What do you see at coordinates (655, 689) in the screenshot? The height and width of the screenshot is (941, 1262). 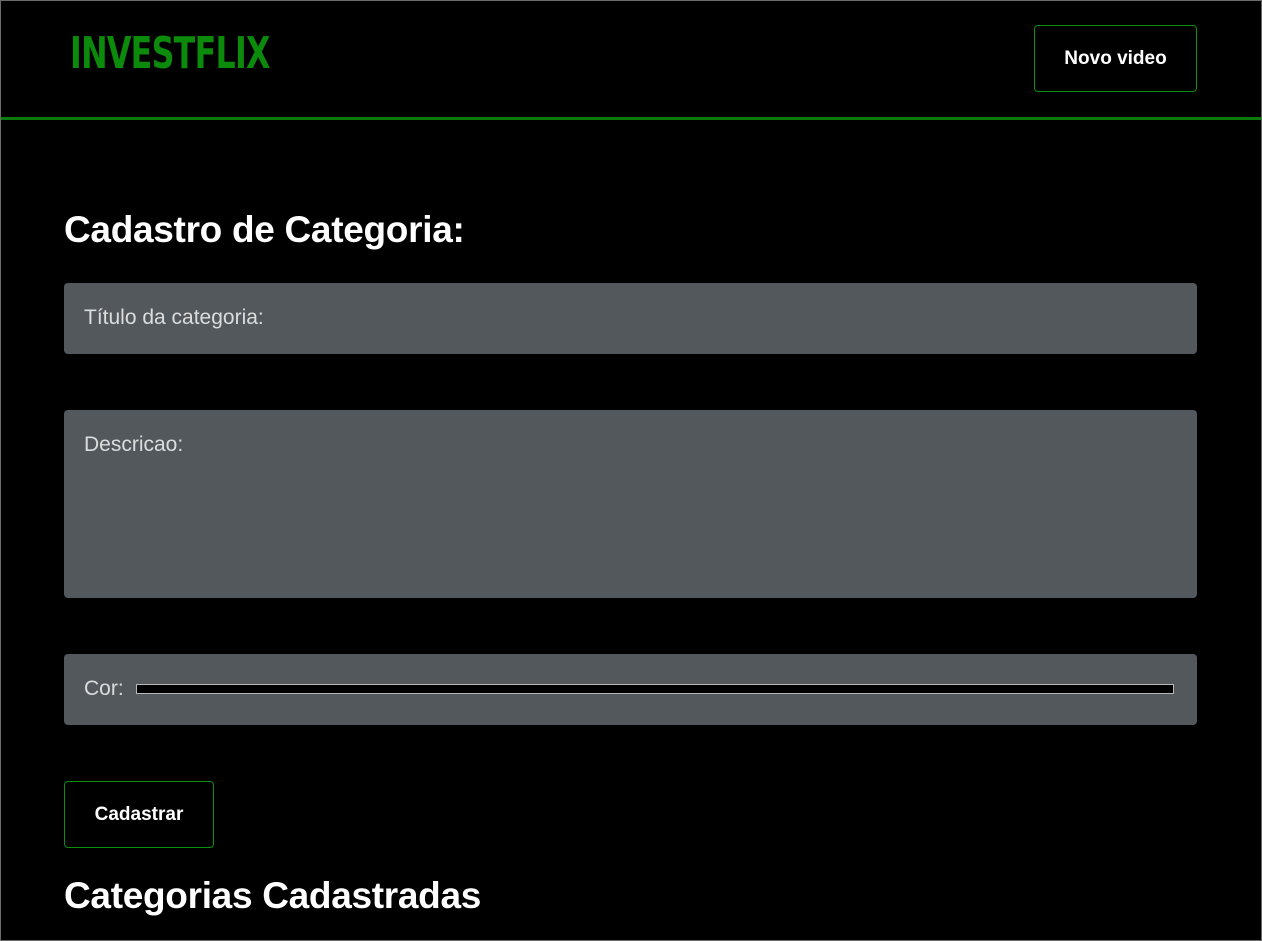 I see `color-picker-input` at bounding box center [655, 689].